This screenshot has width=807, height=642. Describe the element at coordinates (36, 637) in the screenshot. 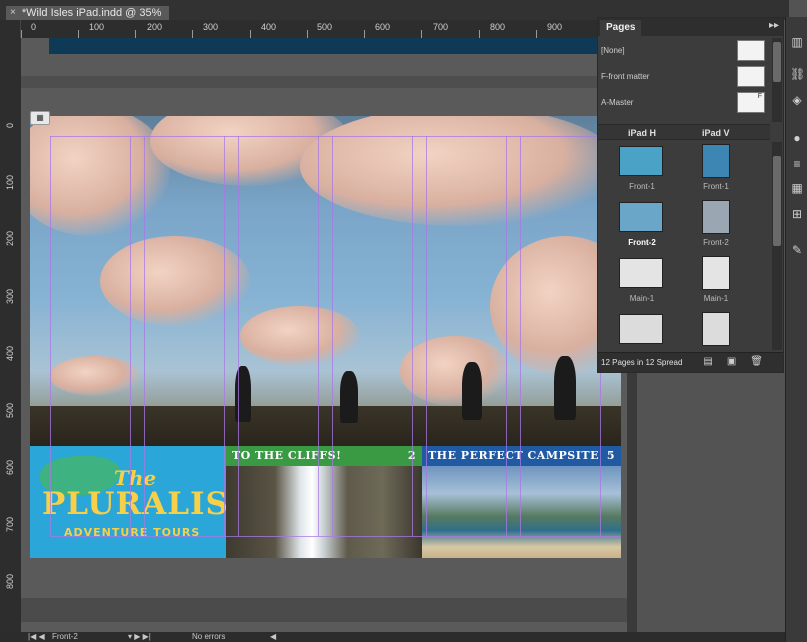

I see `first-page-button: |◀ ◀` at that location.